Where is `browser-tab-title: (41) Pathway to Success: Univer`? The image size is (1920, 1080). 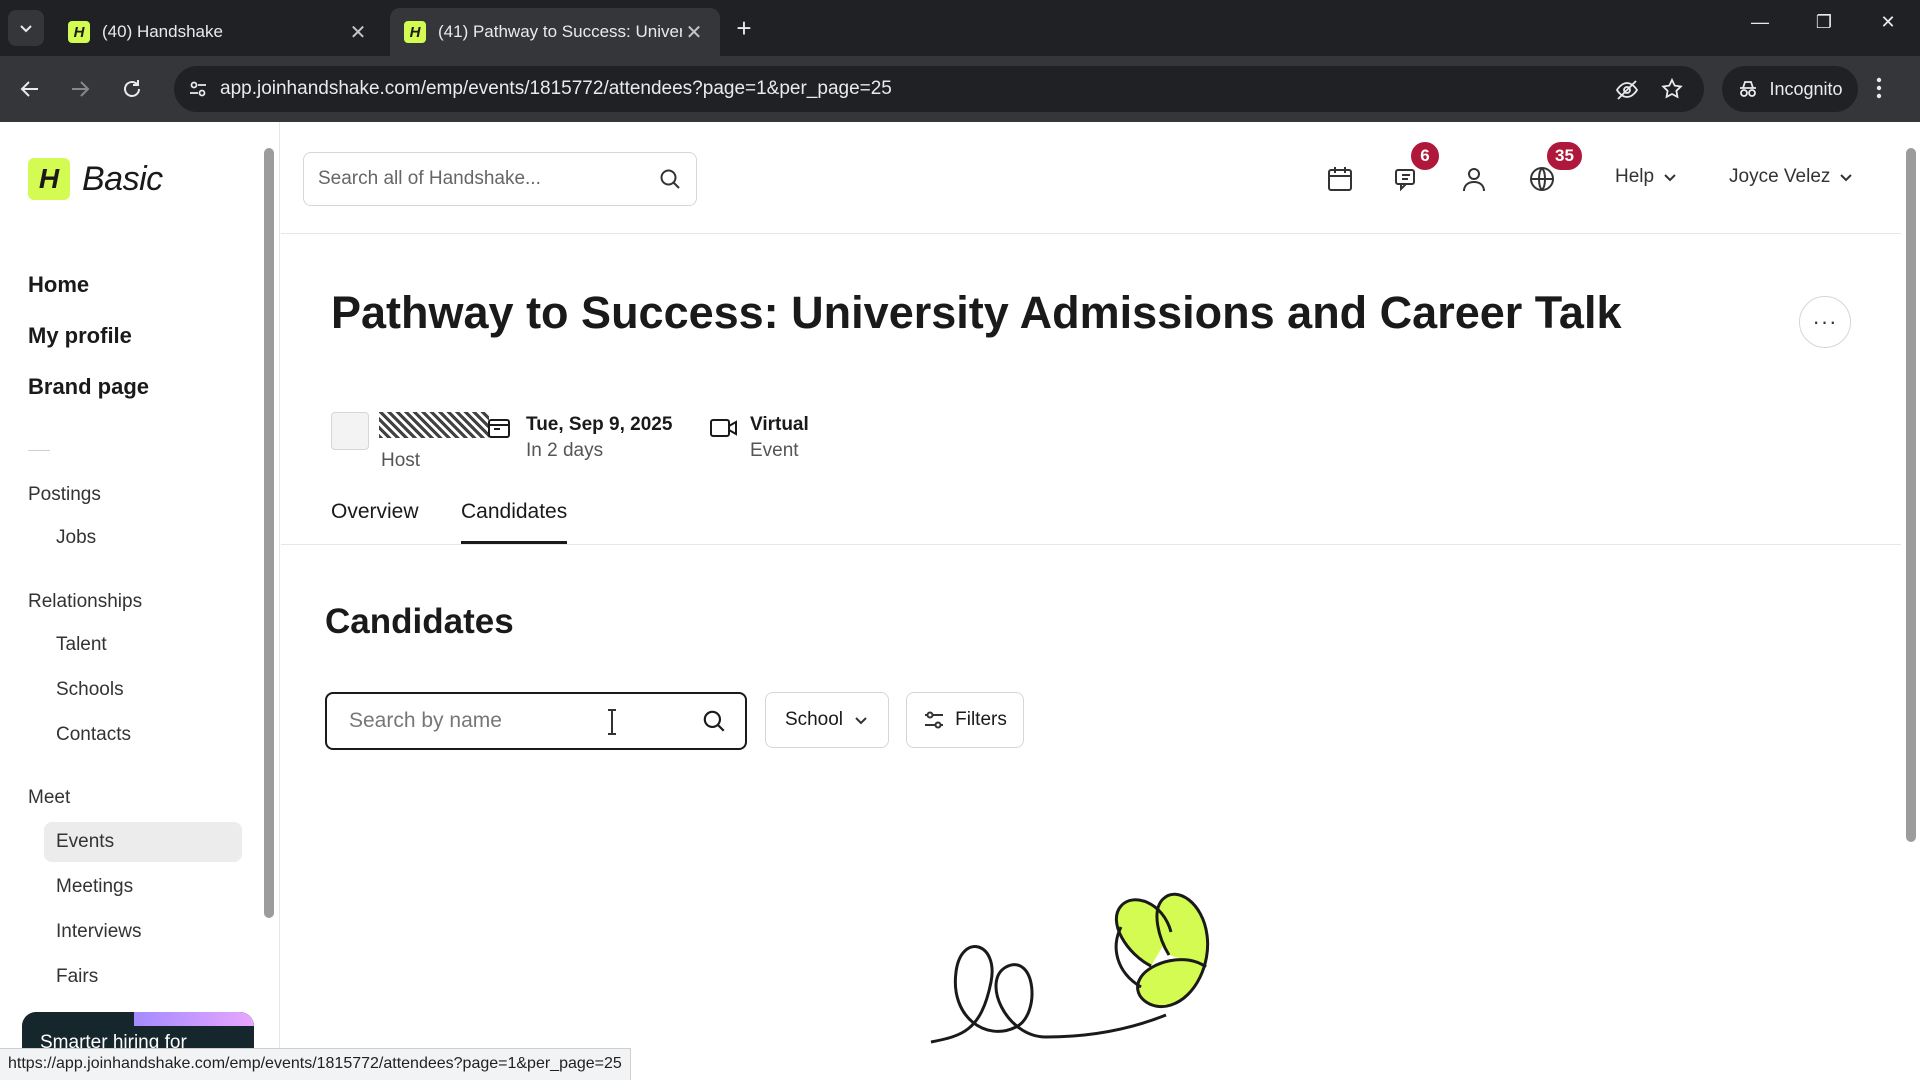 browser-tab-title: (41) Pathway to Success: Univer is located at coordinates (560, 31).